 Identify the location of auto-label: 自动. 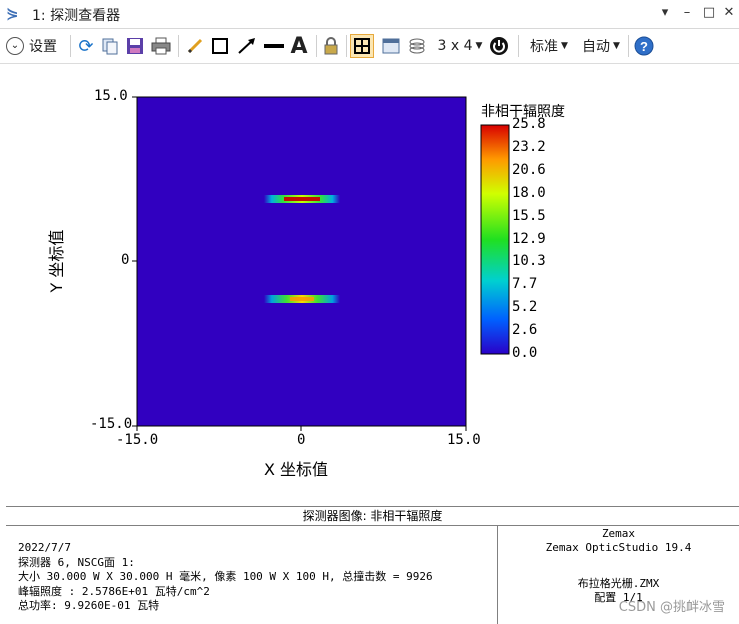
(596, 47).